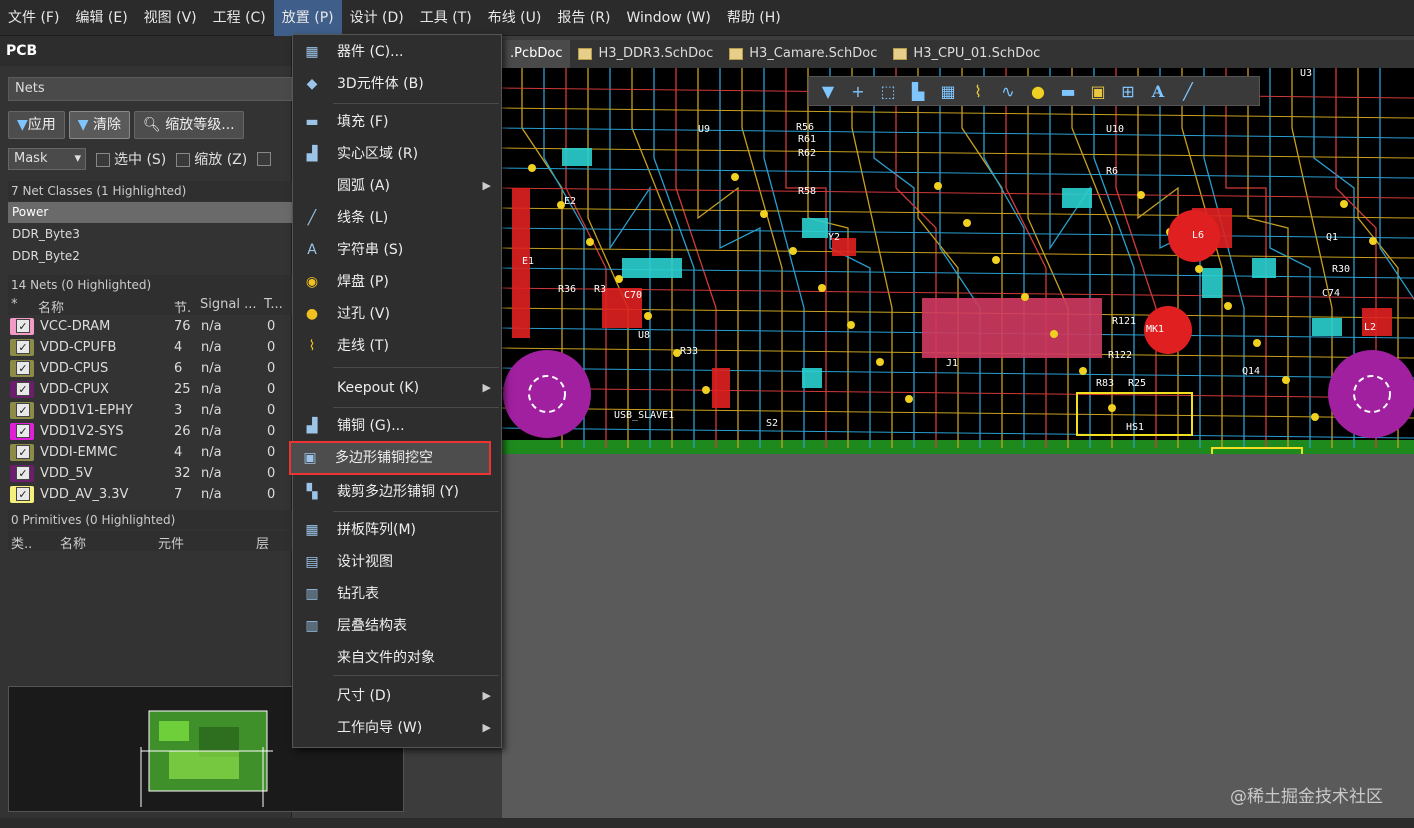  Describe the element at coordinates (377, 18) in the screenshot. I see `menu-5: 设计 (D)` at that location.